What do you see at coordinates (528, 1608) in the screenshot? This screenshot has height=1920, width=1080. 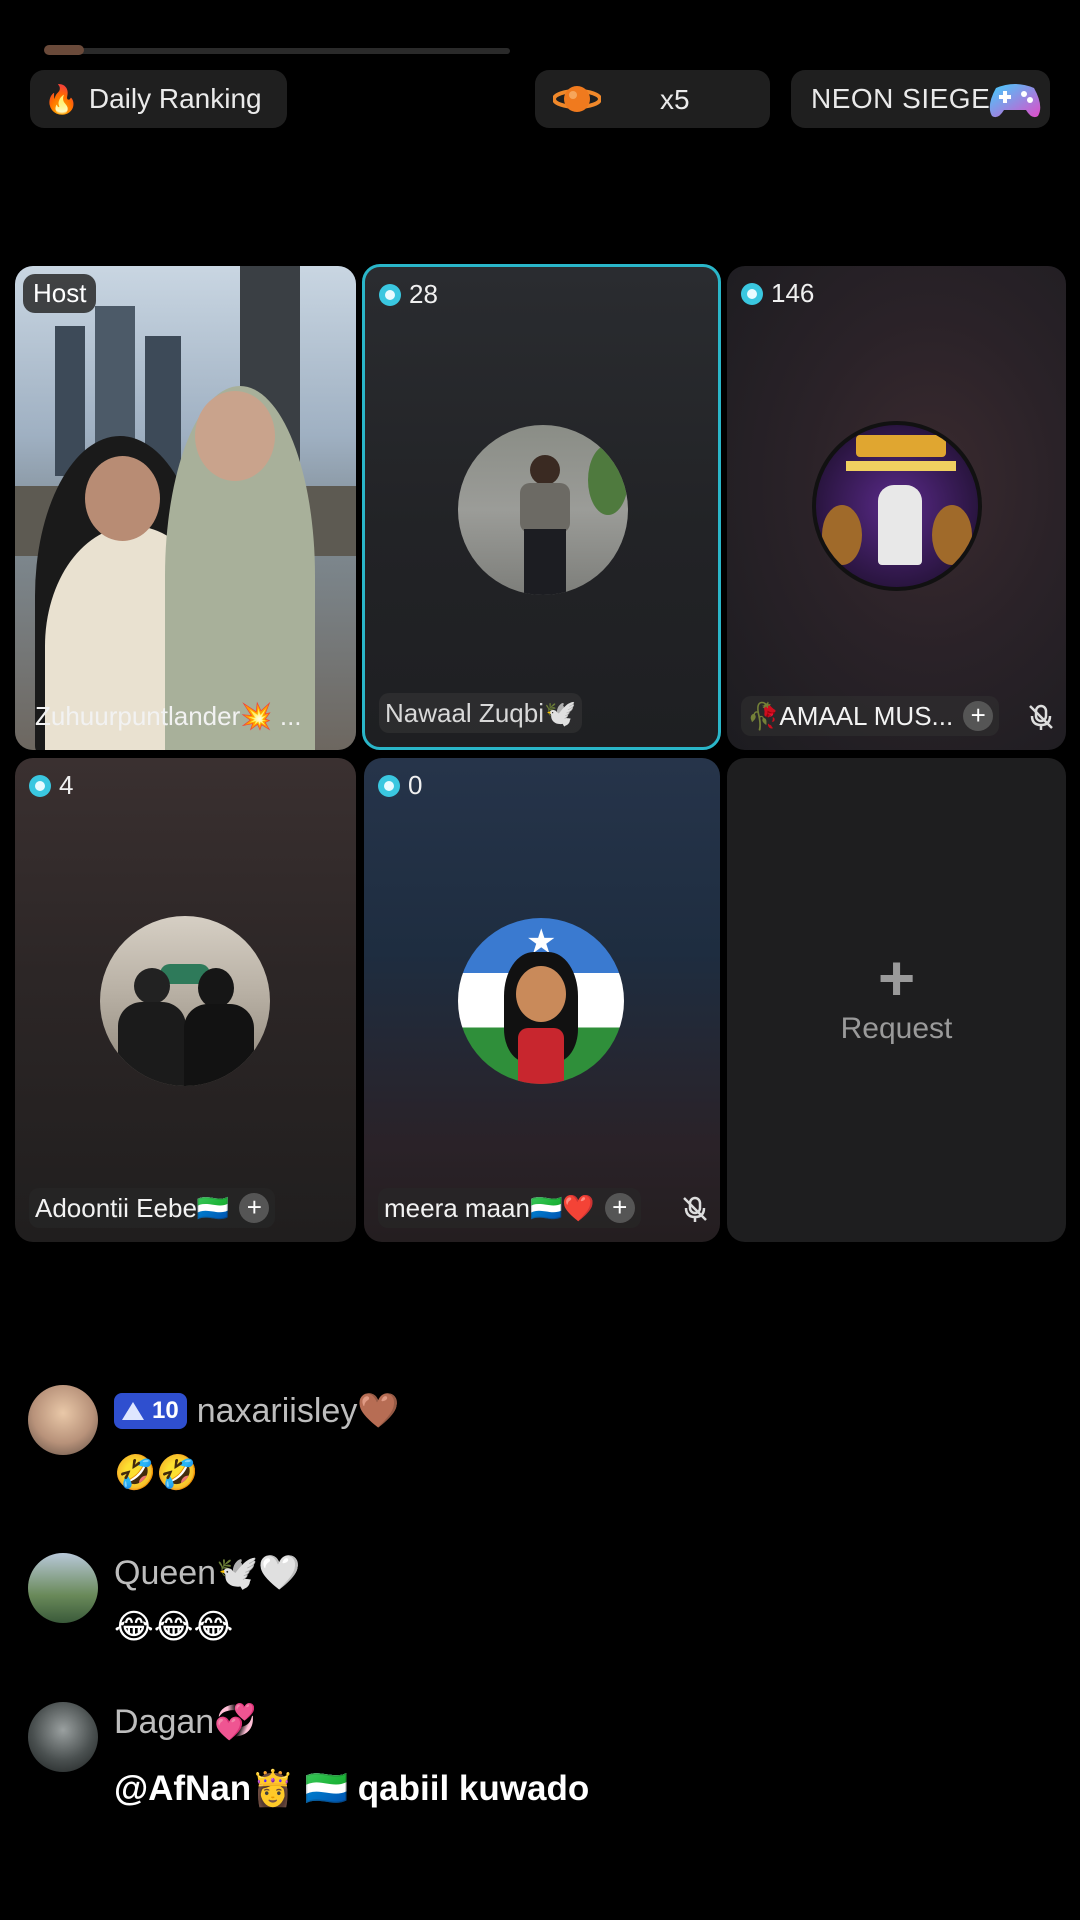 I see `chat-message: Queen🕊️🤍 😂😂😂` at bounding box center [528, 1608].